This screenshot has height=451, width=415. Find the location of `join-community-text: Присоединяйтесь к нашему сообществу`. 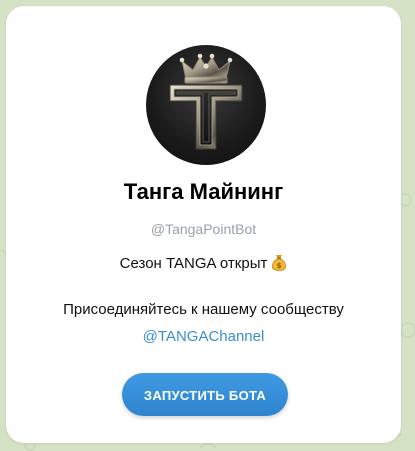

join-community-text: Присоединяйтесь к нашему сообществу is located at coordinates (203, 309).